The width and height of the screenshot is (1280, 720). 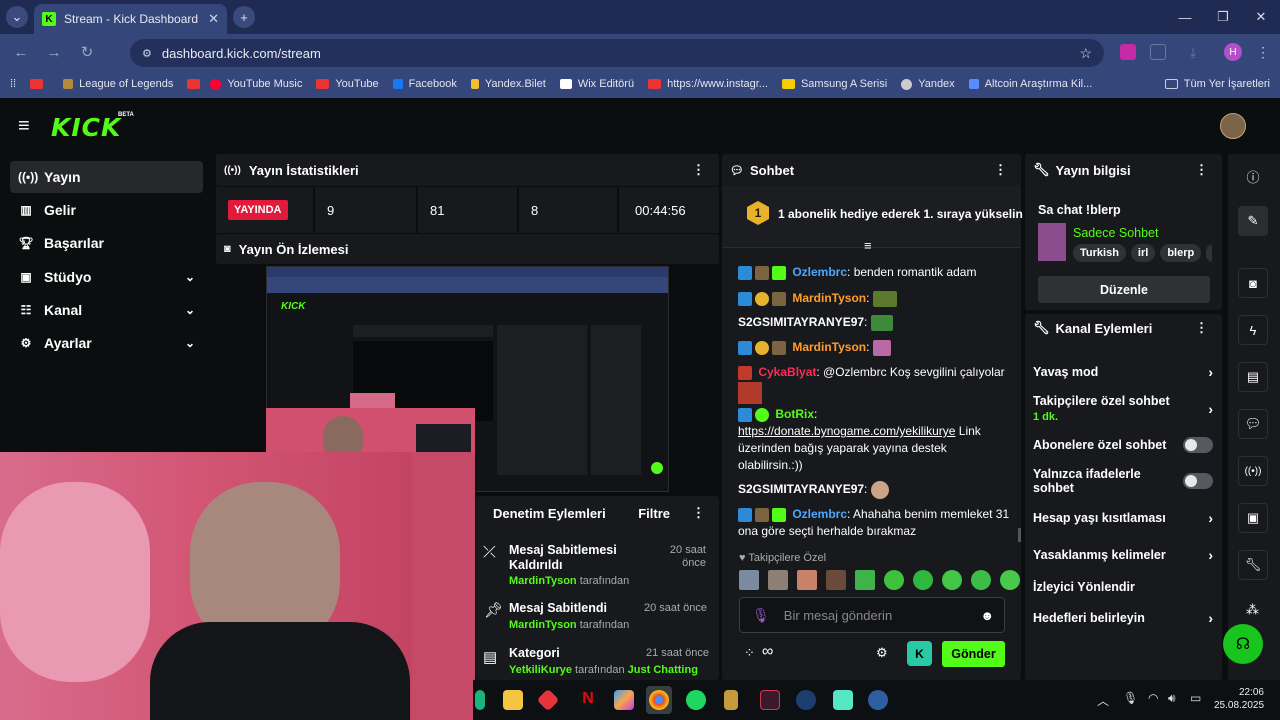 I want to click on moderation-menu-icon: ⋮, so click(x=698, y=513).